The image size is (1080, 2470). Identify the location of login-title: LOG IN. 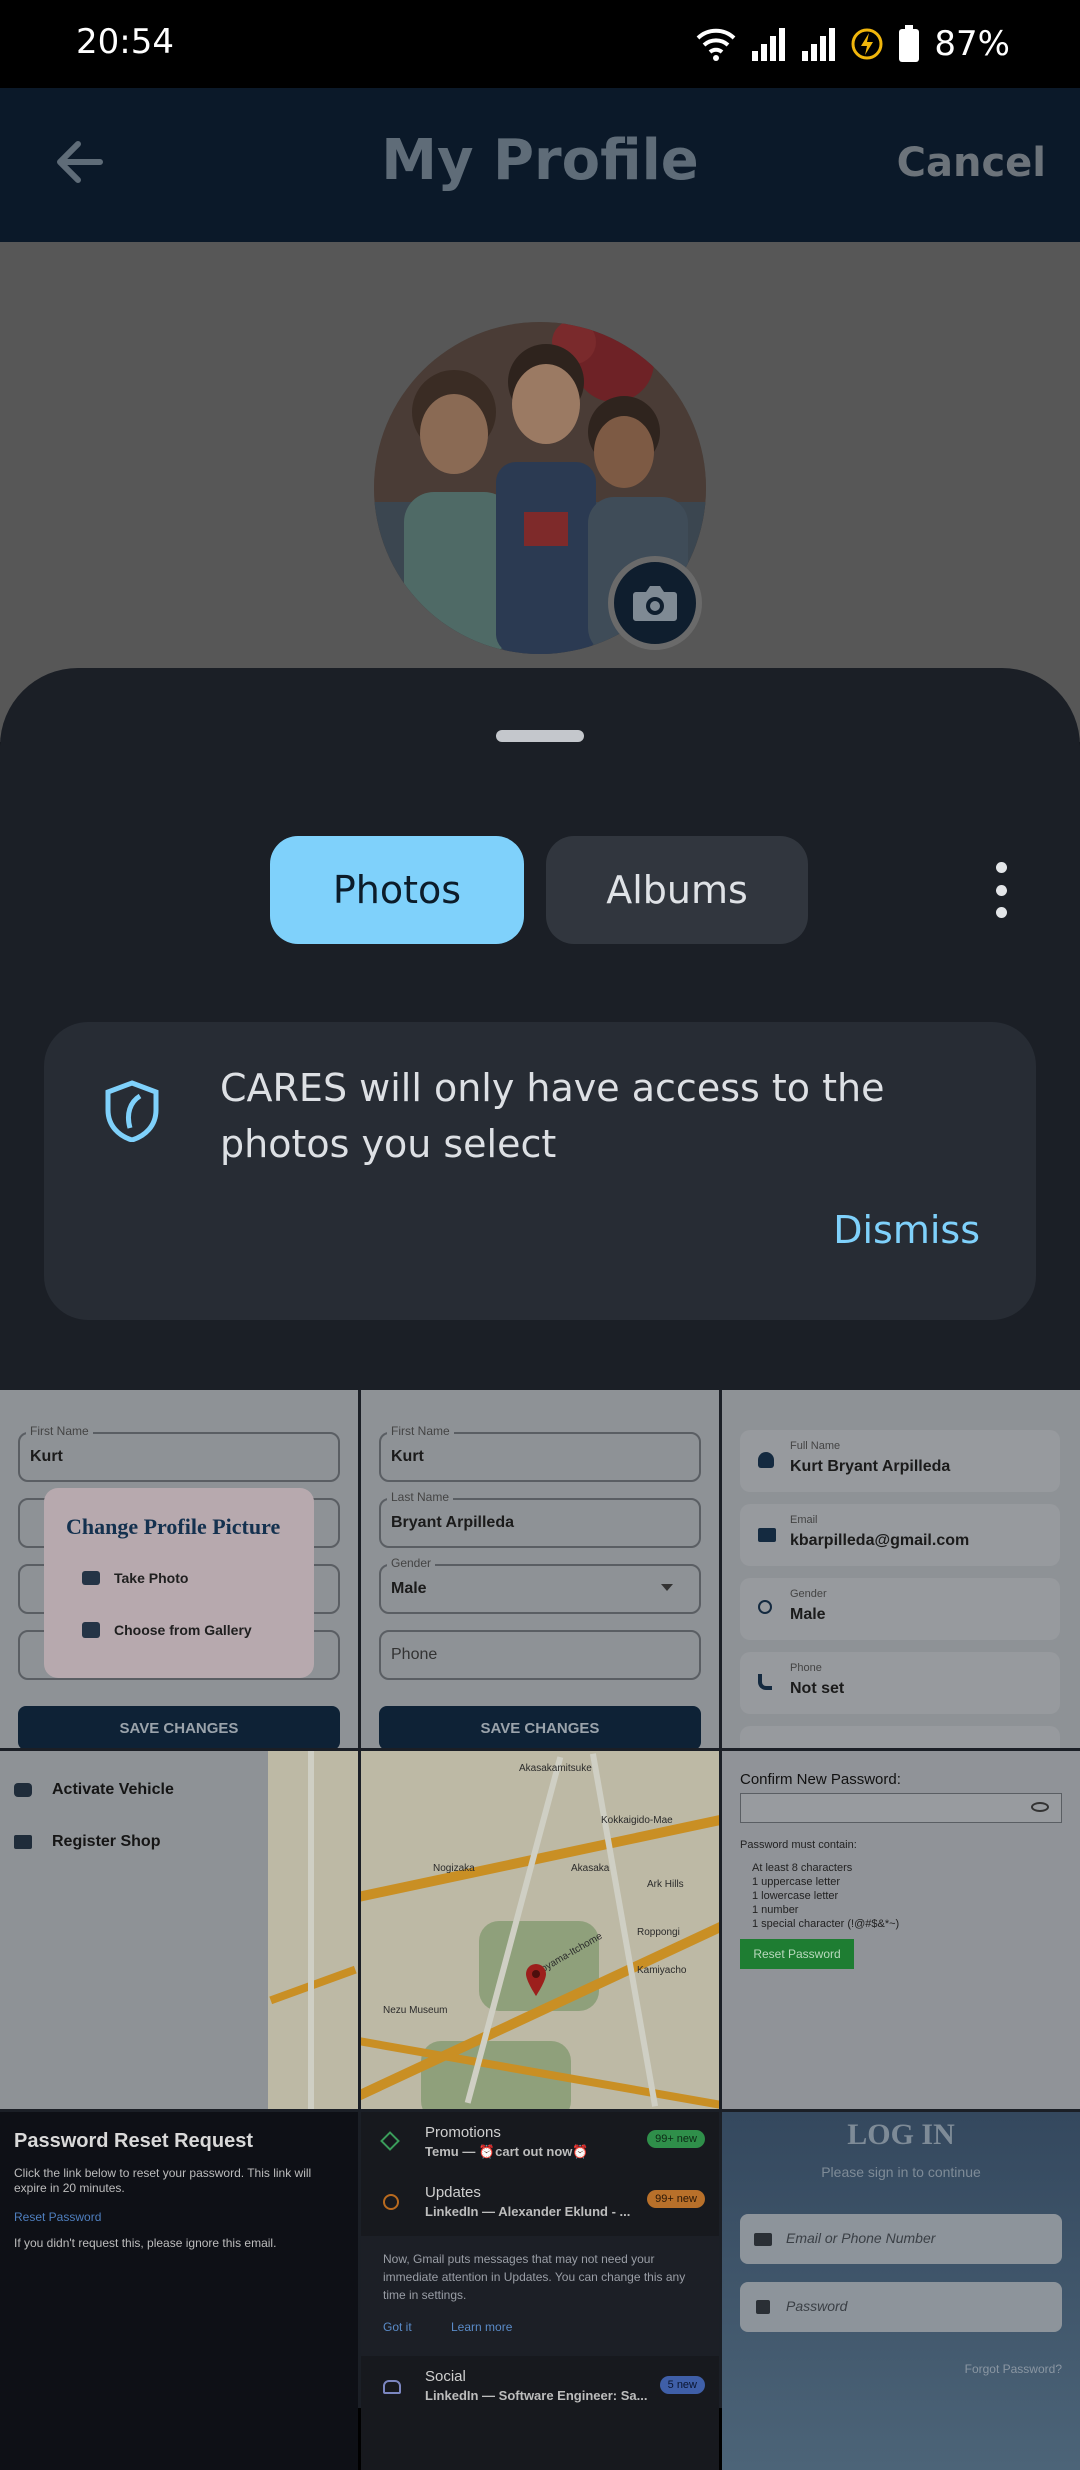
(901, 2134).